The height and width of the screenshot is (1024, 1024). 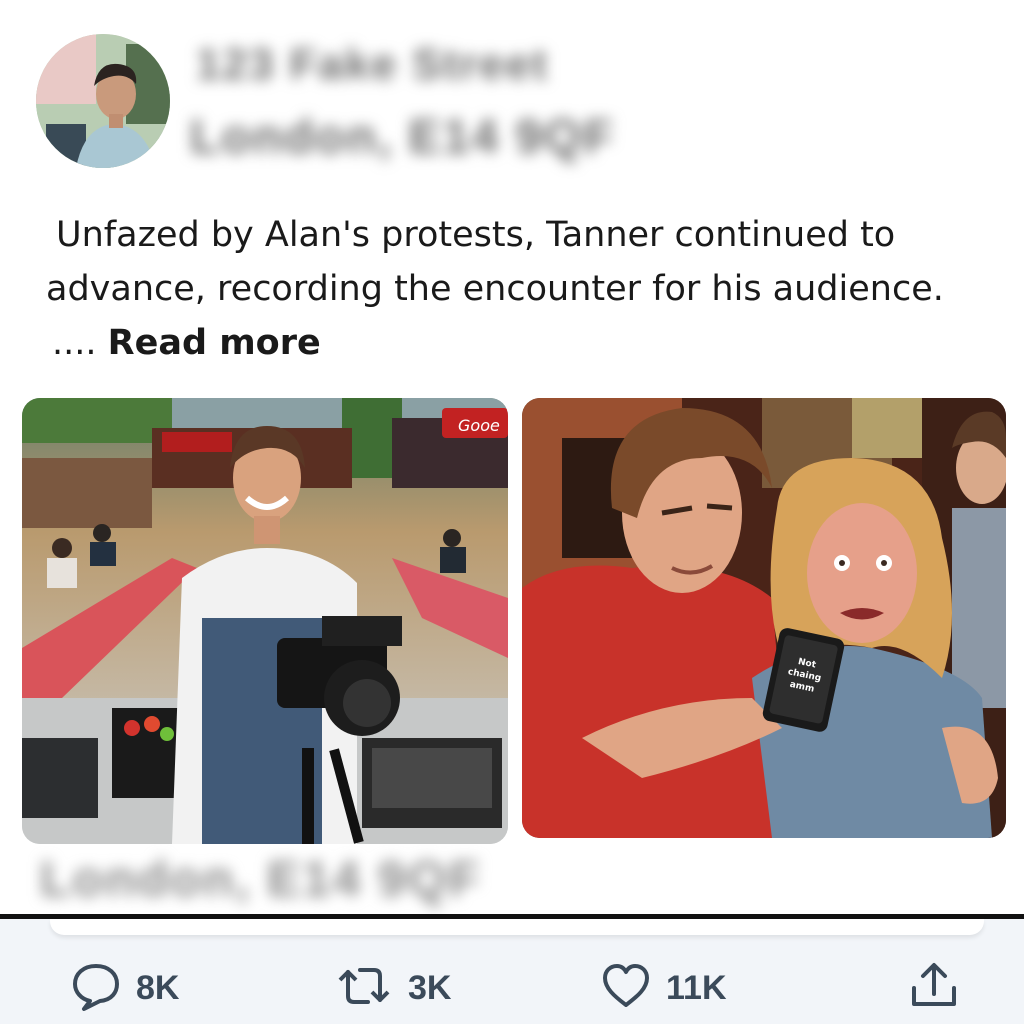 I want to click on share-button, so click(x=934, y=988).